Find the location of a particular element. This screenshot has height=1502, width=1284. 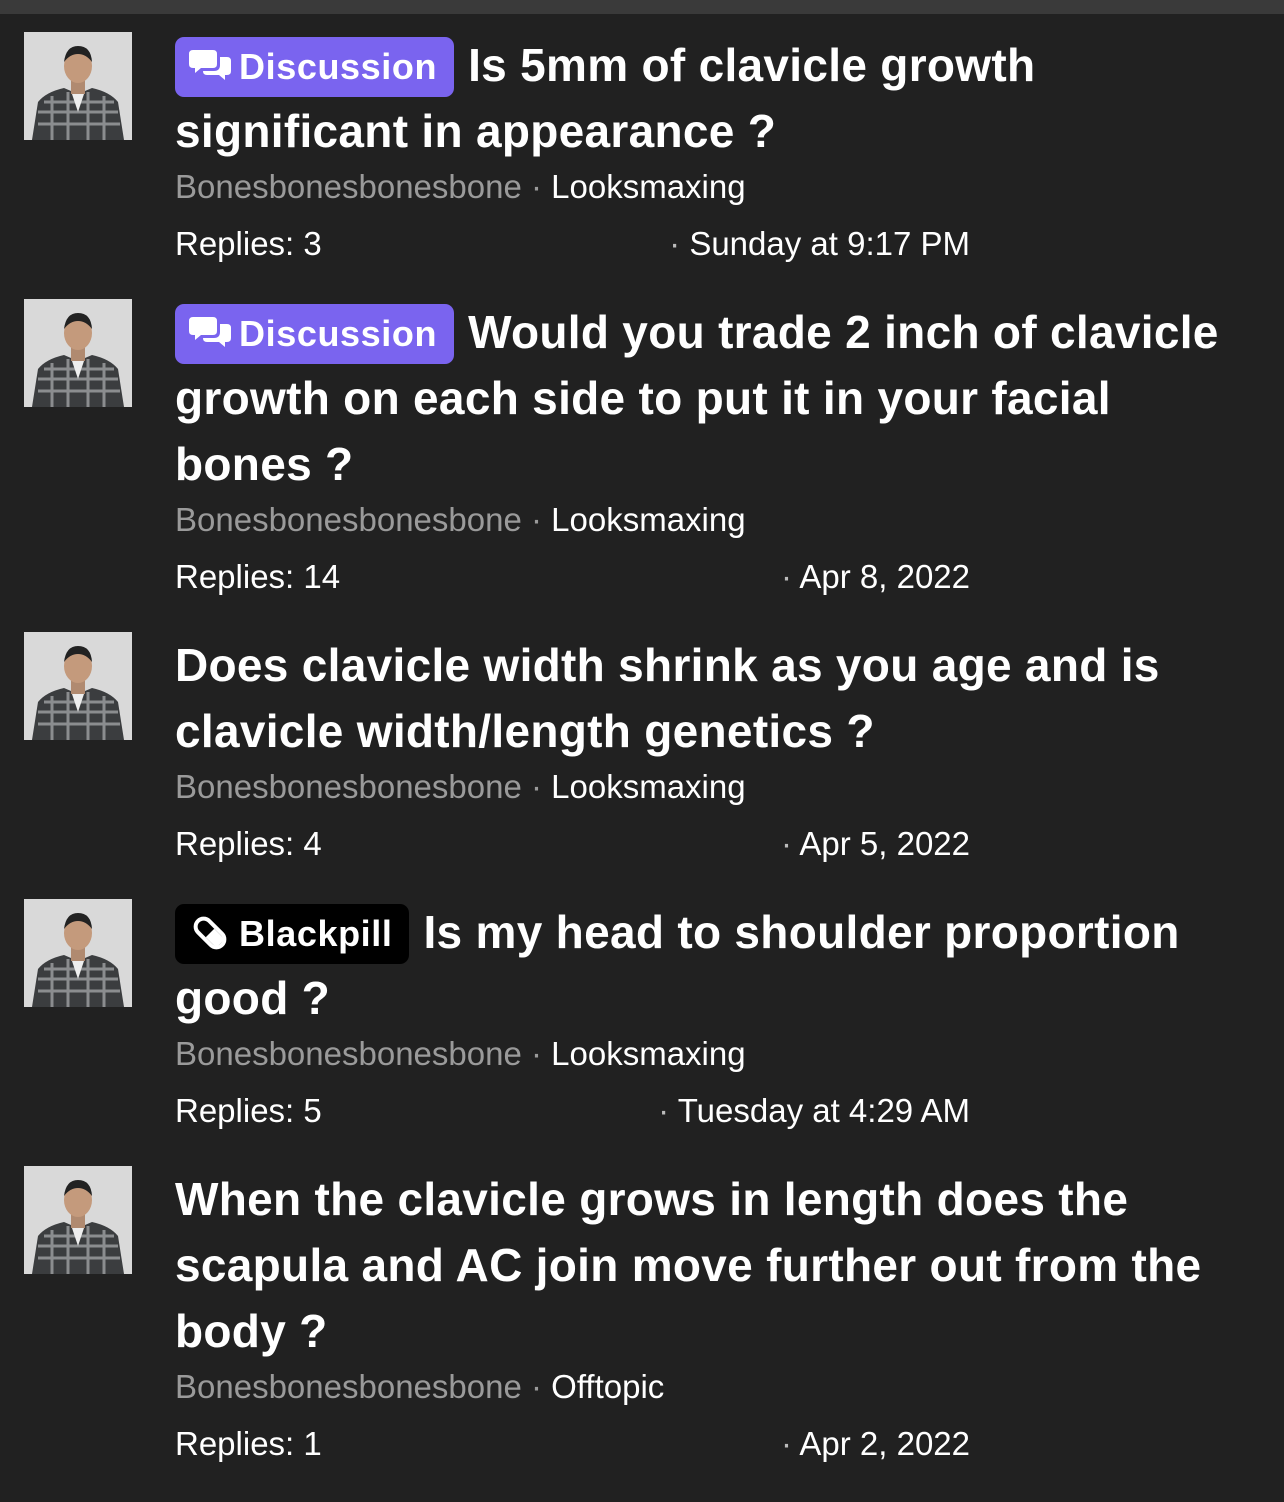

forum-link: Offtopic is located at coordinates (607, 1386).